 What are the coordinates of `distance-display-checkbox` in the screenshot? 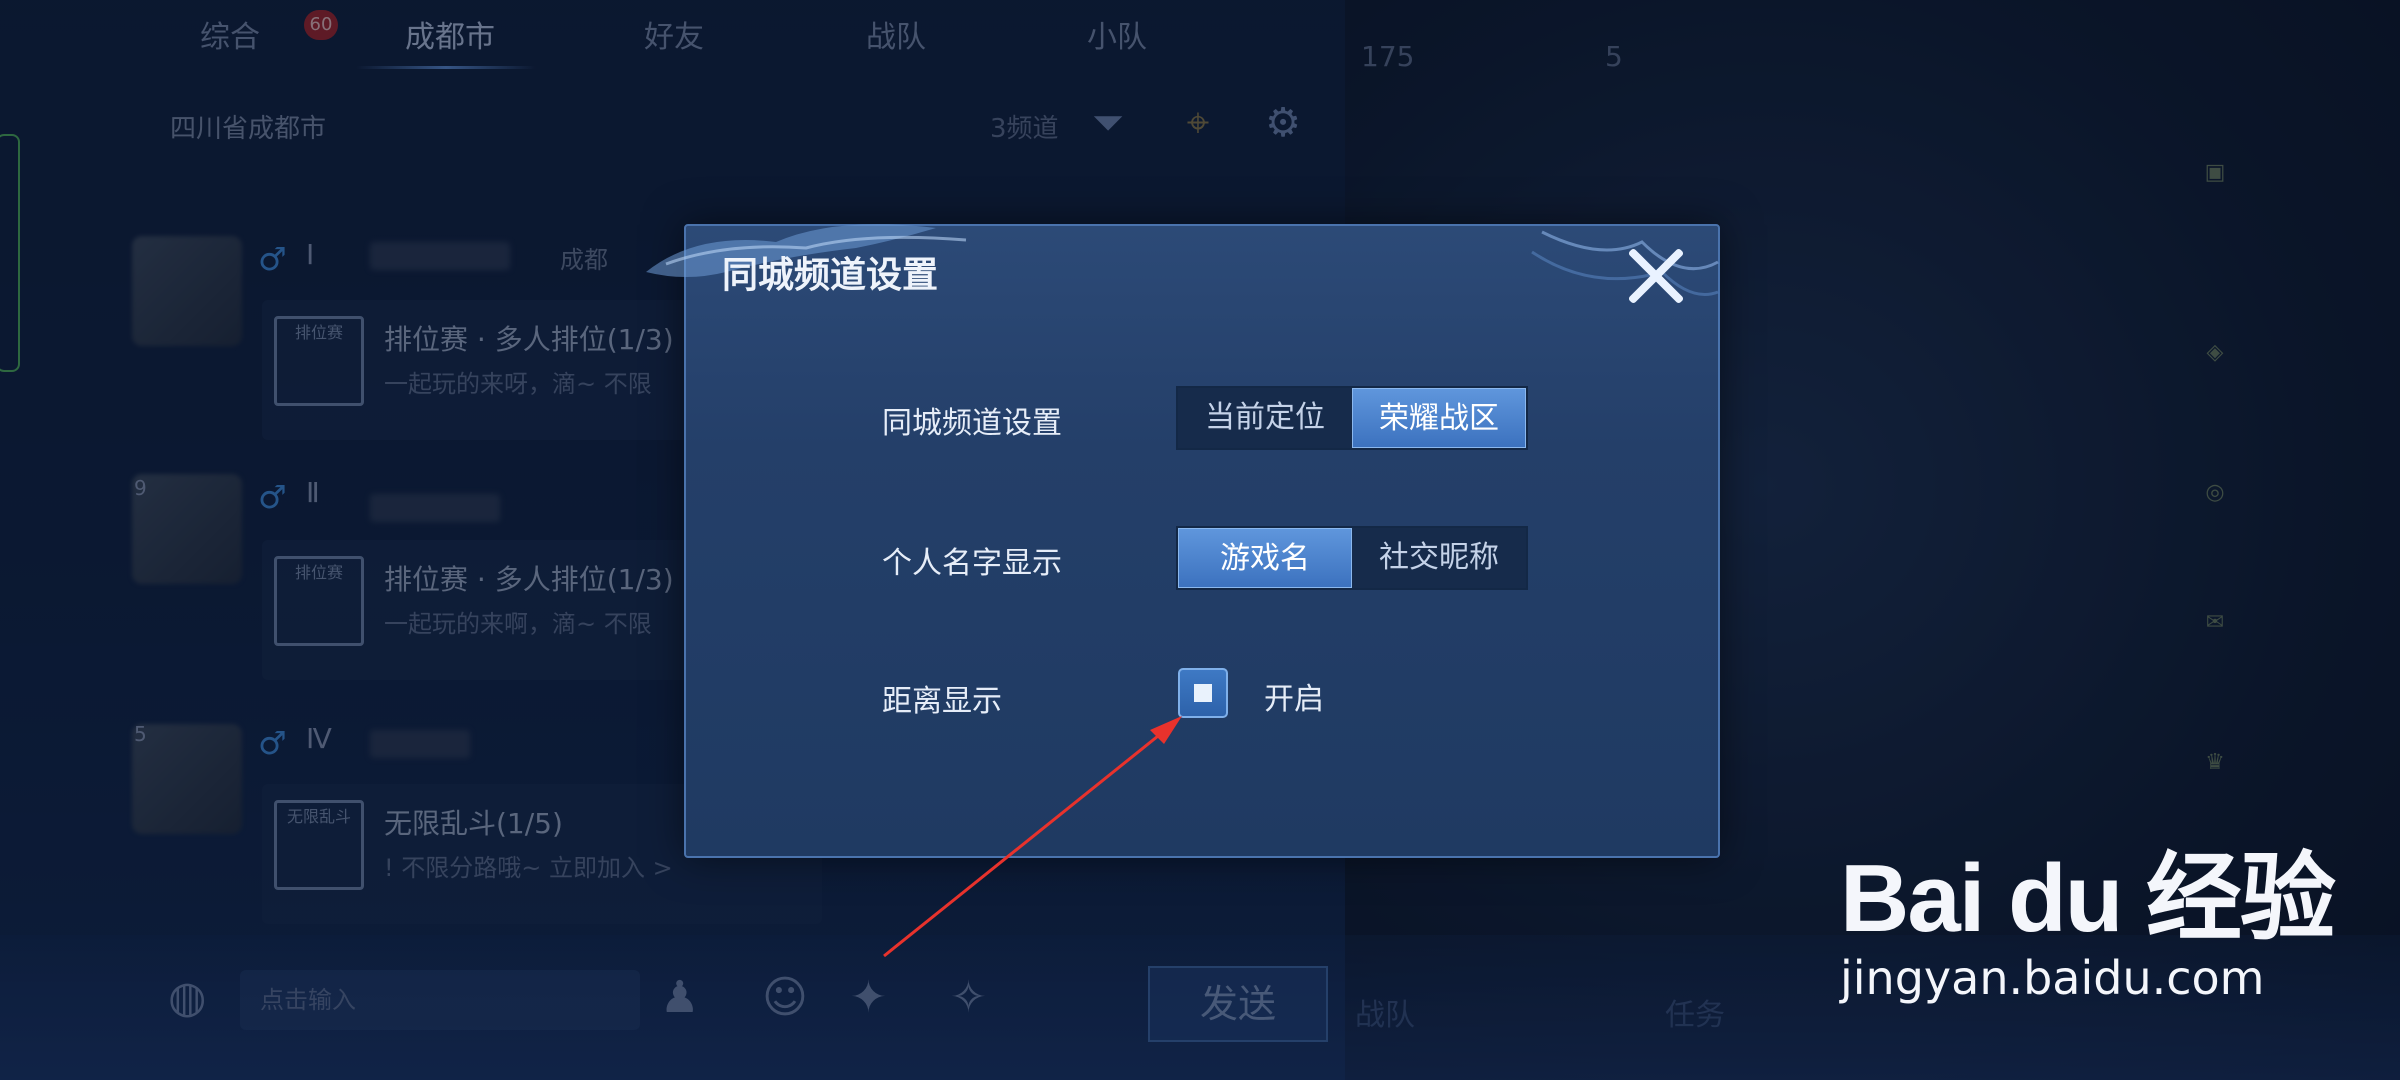 It's located at (1203, 693).